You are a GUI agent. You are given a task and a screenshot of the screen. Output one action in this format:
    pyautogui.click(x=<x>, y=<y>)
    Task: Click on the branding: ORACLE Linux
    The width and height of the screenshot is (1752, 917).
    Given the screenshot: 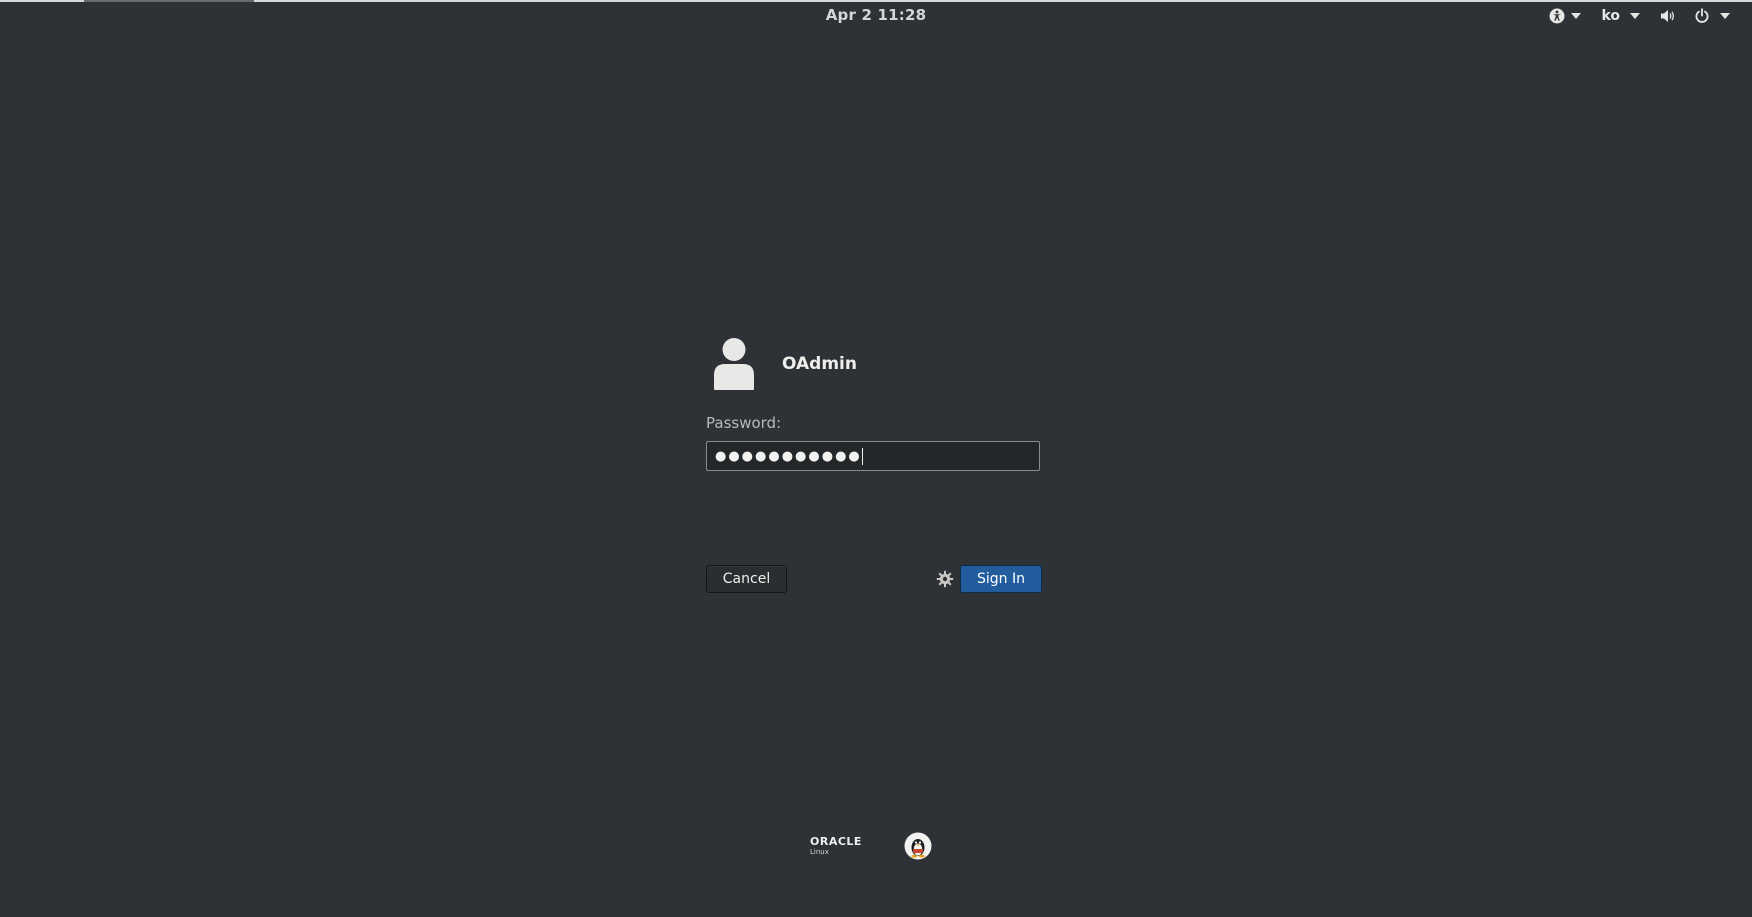 What is the action you would take?
    pyautogui.click(x=871, y=846)
    